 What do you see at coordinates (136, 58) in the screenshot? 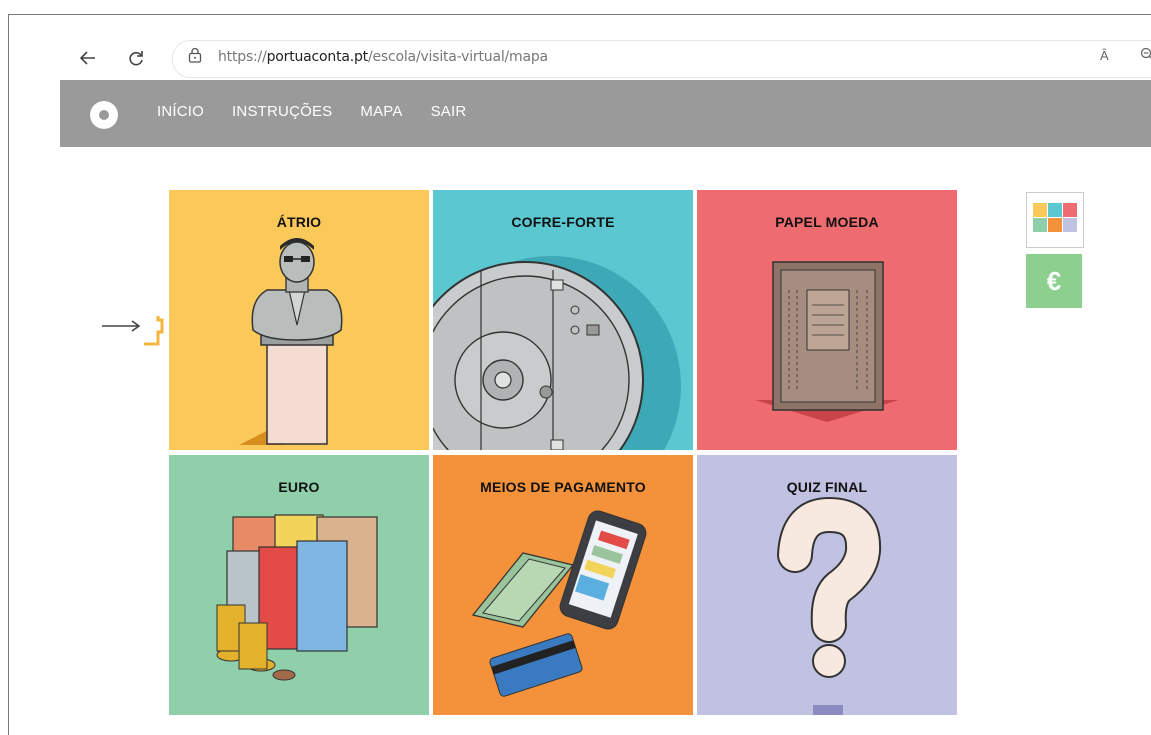
I see `refresh-icon` at bounding box center [136, 58].